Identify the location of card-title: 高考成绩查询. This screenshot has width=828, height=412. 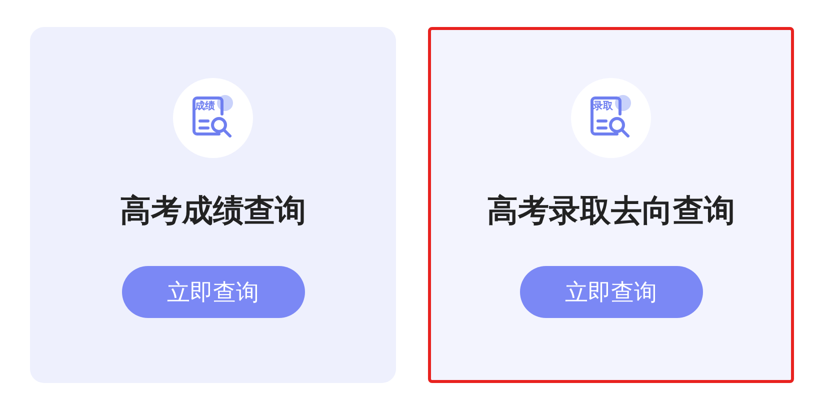
(213, 211).